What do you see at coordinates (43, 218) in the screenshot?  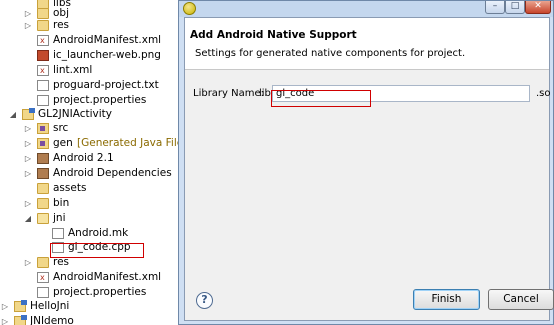 I see `folder-open-icon` at bounding box center [43, 218].